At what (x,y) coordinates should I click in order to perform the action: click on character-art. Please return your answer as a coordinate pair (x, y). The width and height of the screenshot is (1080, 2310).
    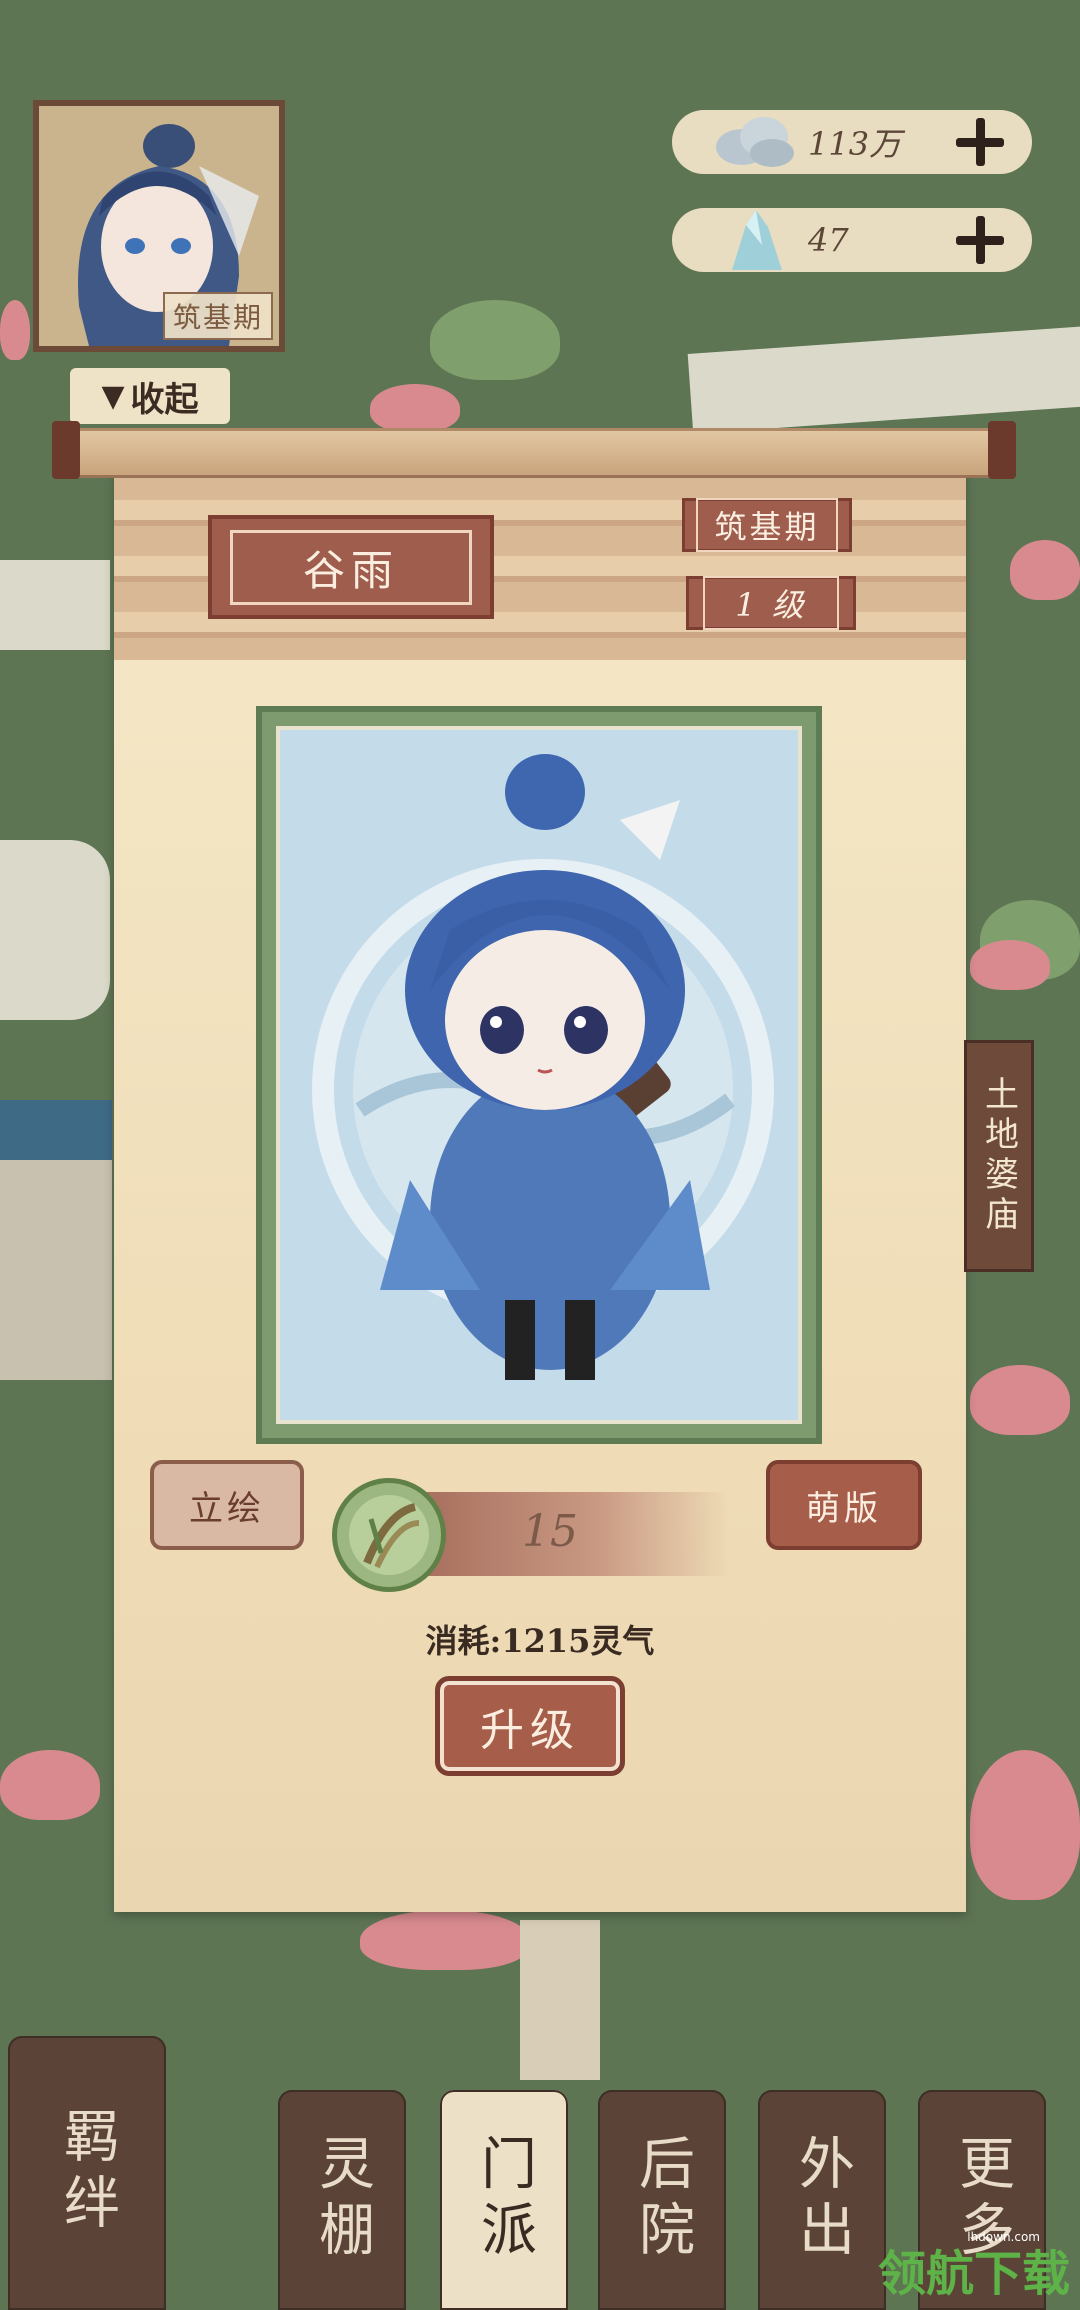
    Looking at the image, I should click on (539, 1075).